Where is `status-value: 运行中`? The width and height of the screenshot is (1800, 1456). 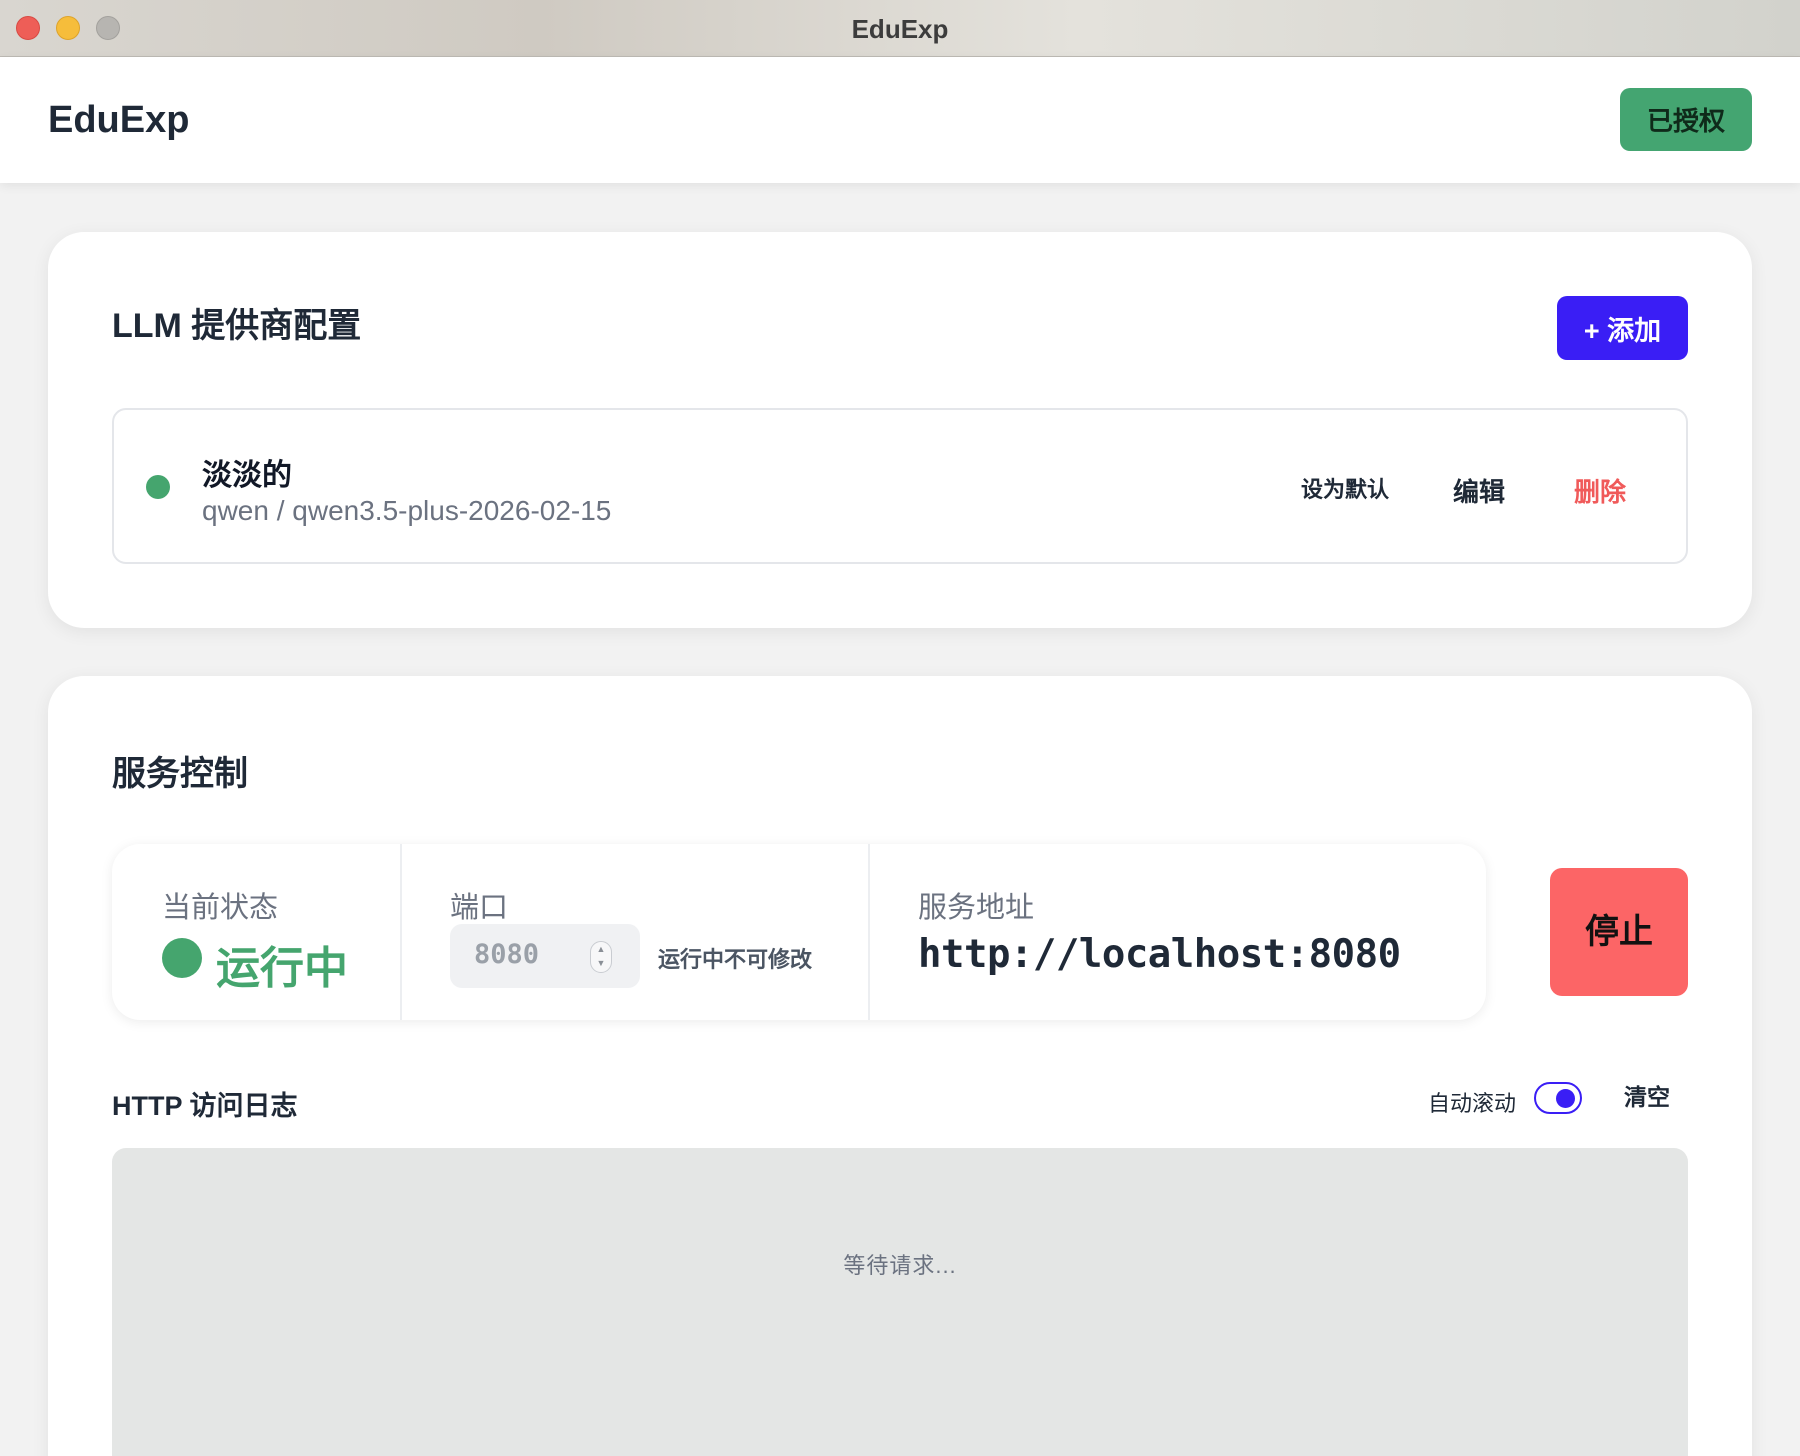 status-value: 运行中 is located at coordinates (282, 968).